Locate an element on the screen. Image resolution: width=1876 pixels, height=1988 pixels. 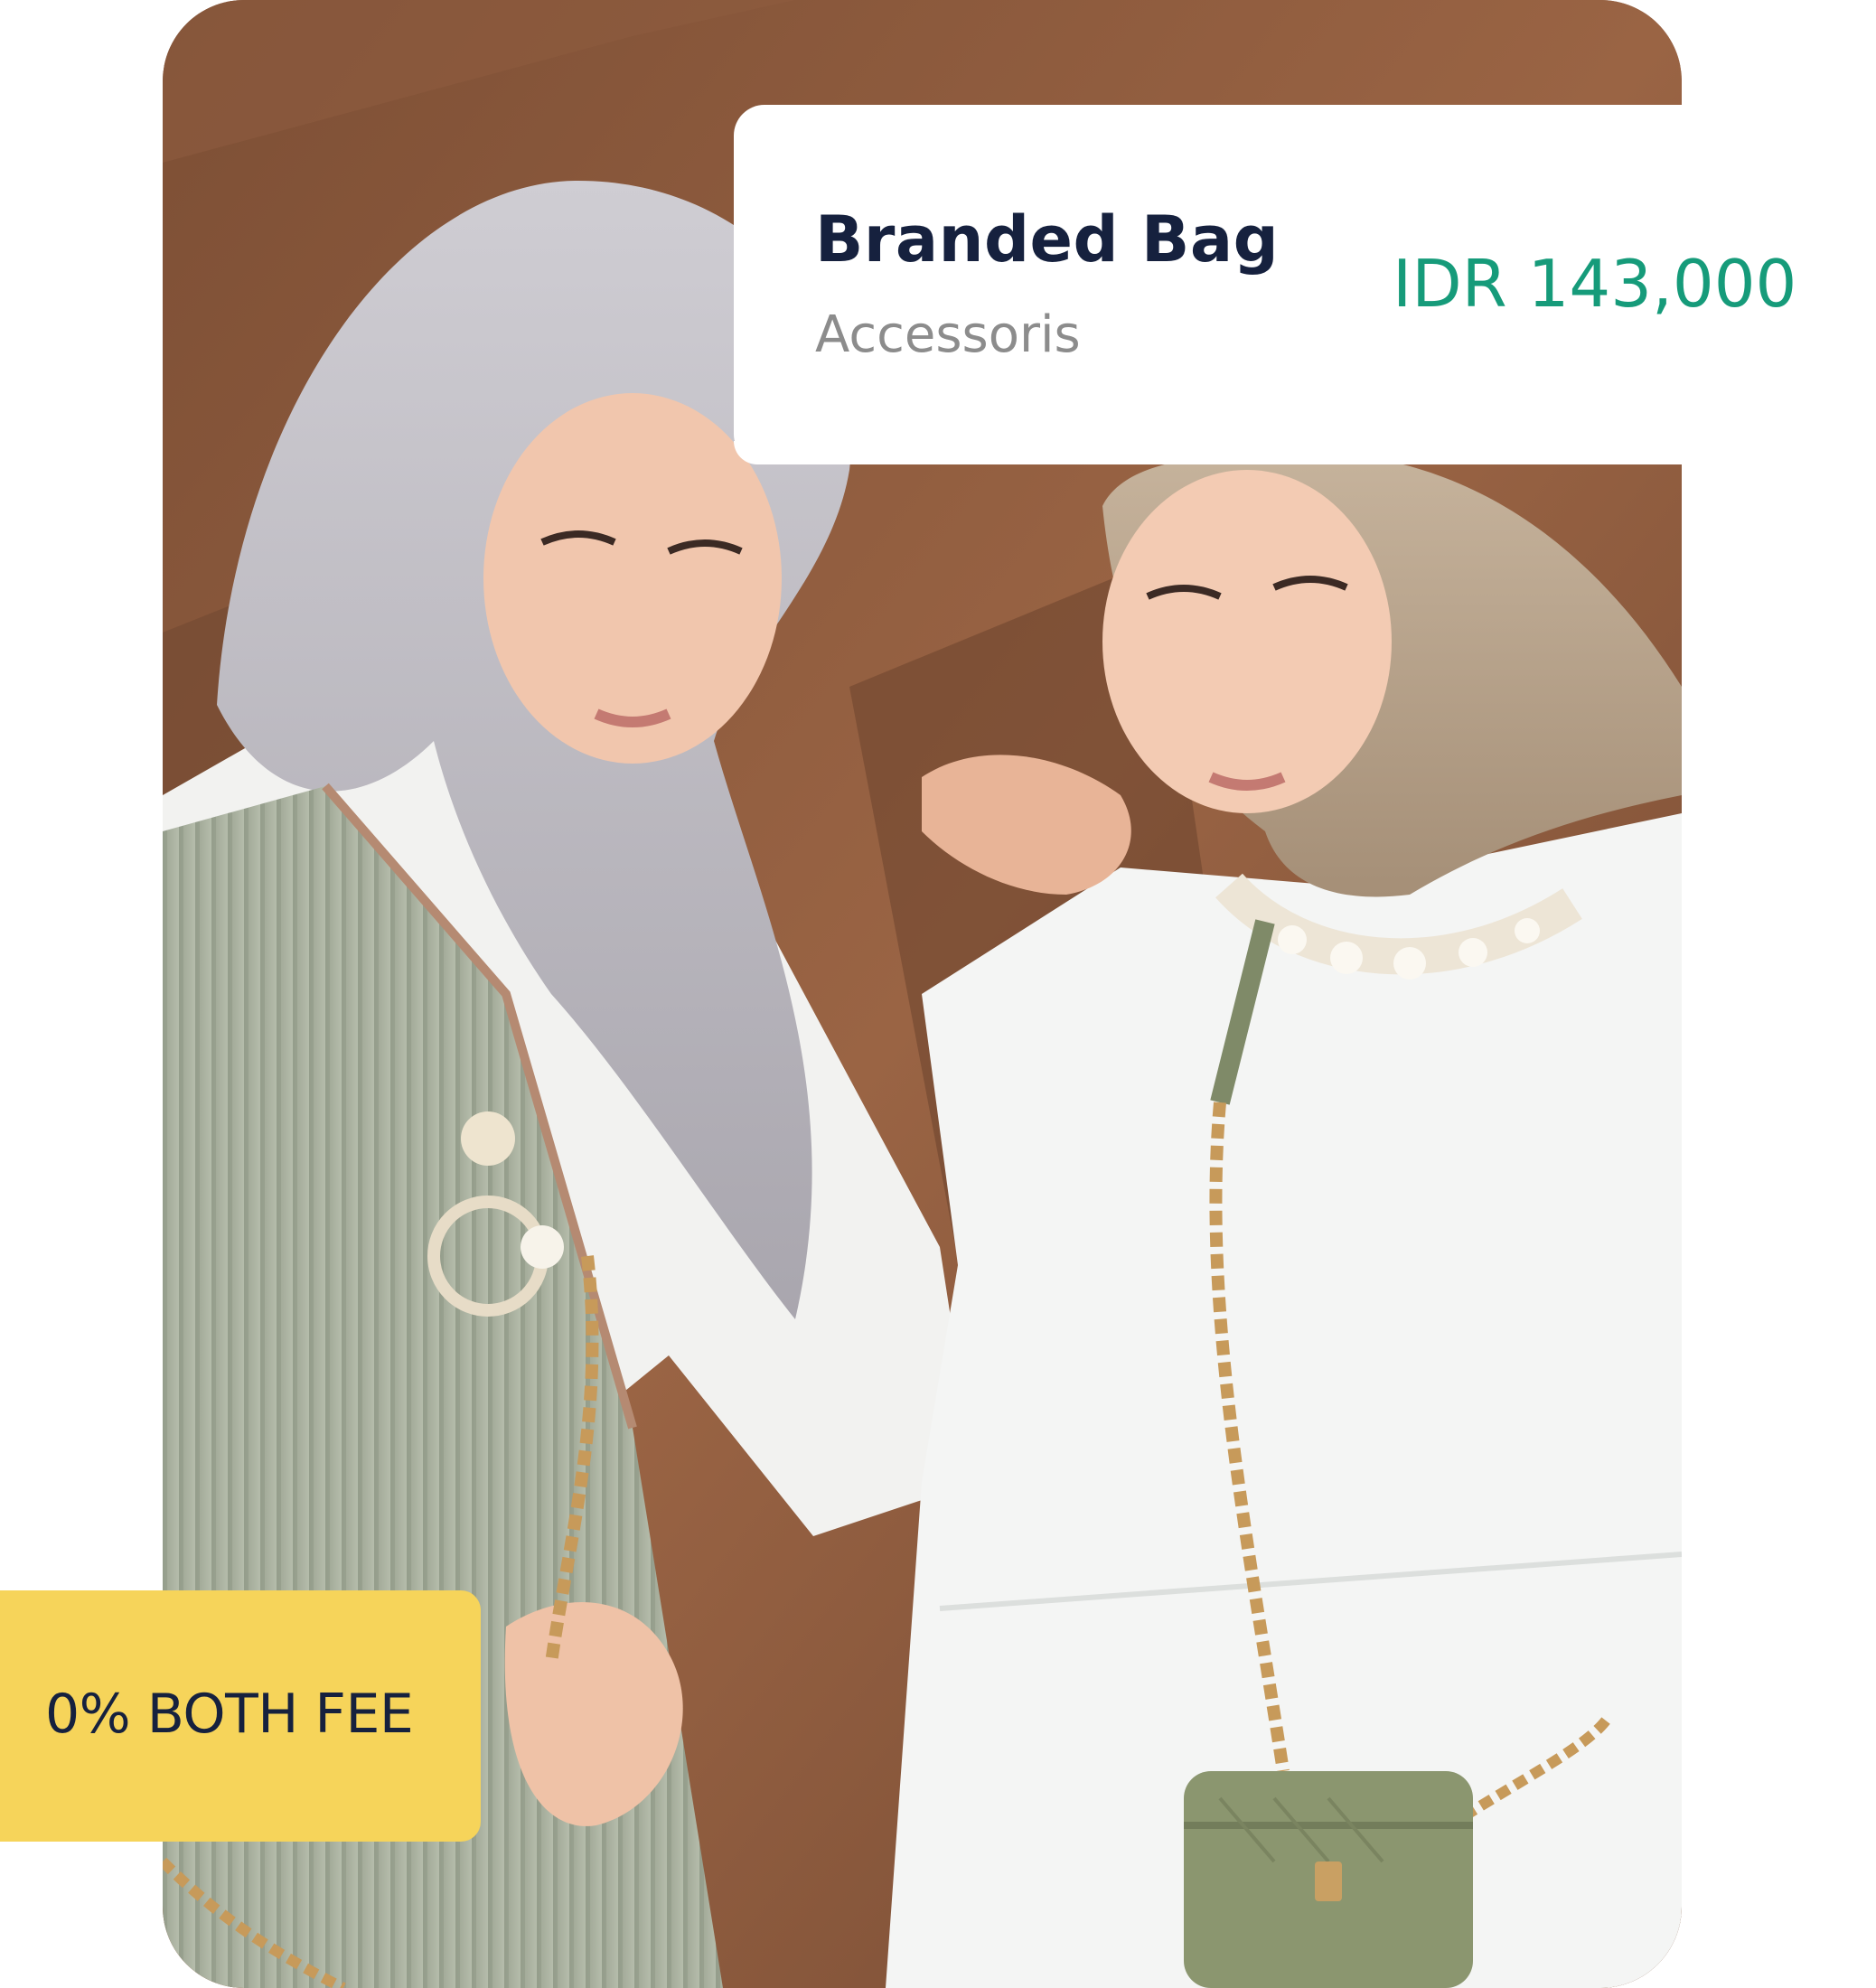
fee-badge-label: 0% BOTH FEE is located at coordinates (230, 1714).